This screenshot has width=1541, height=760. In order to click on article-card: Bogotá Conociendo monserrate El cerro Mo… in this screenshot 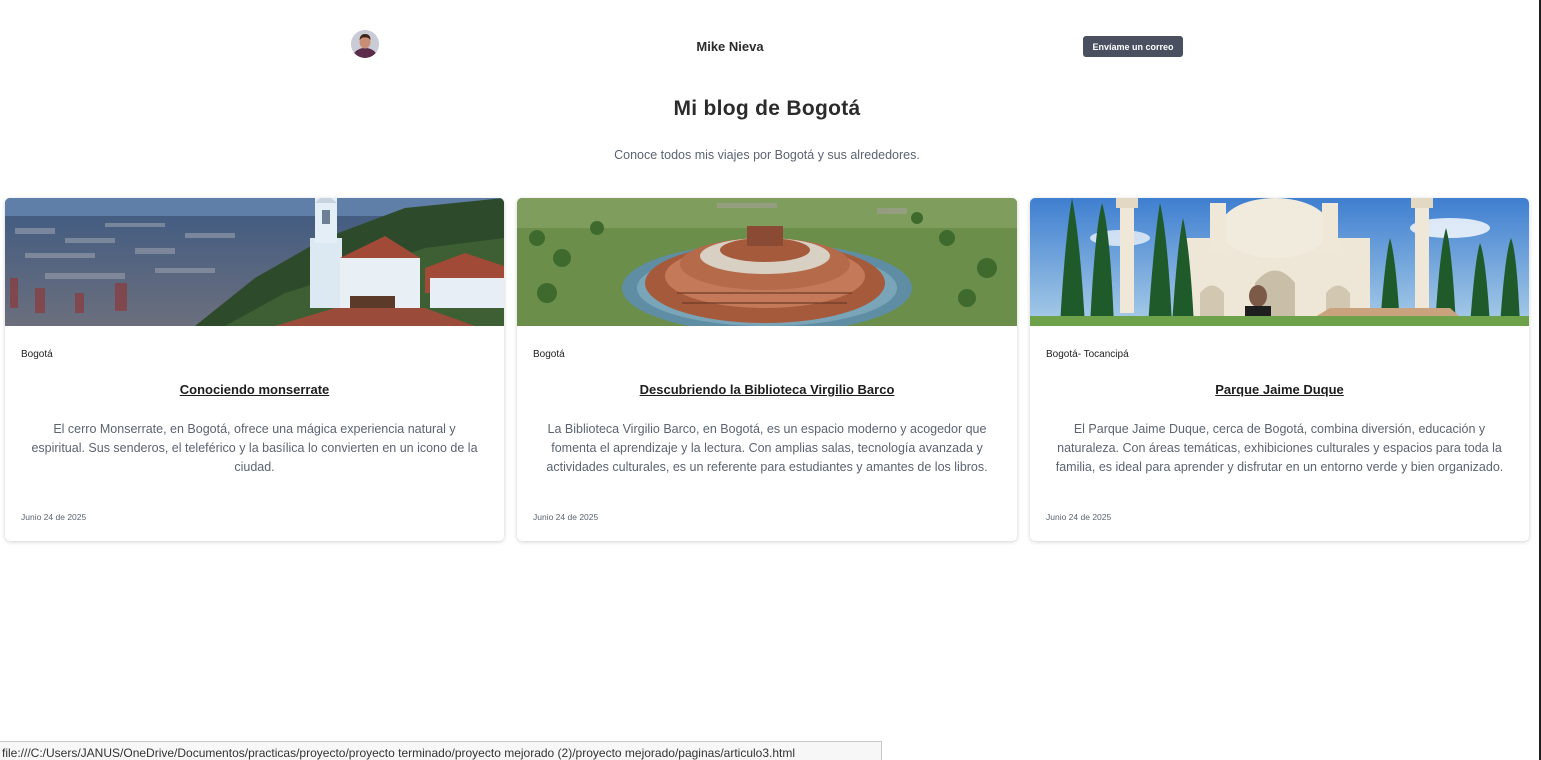, I will do `click(254, 369)`.